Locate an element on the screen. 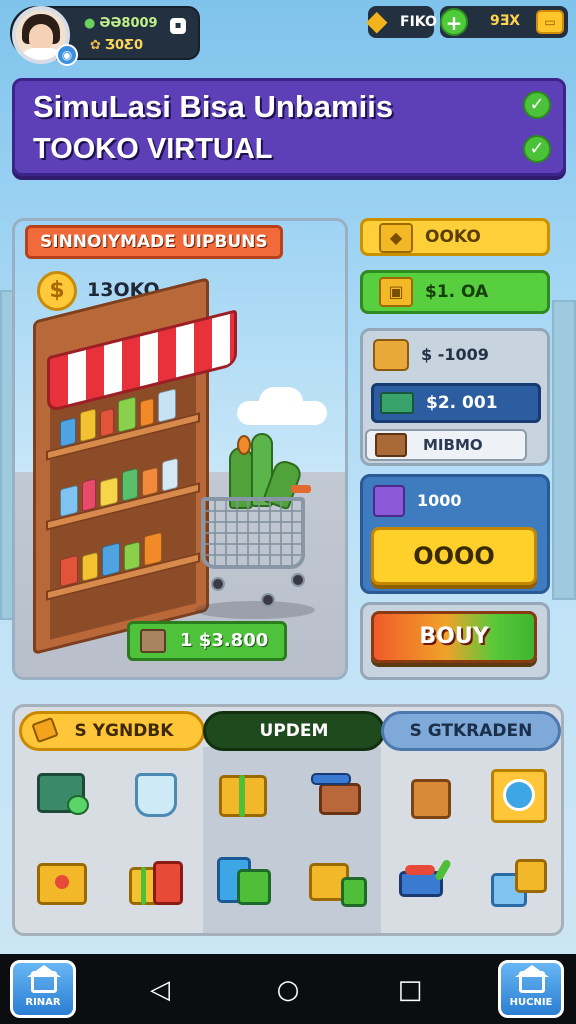 The width and height of the screenshot is (576, 1024). buy-panel: BOUY is located at coordinates (455, 641).